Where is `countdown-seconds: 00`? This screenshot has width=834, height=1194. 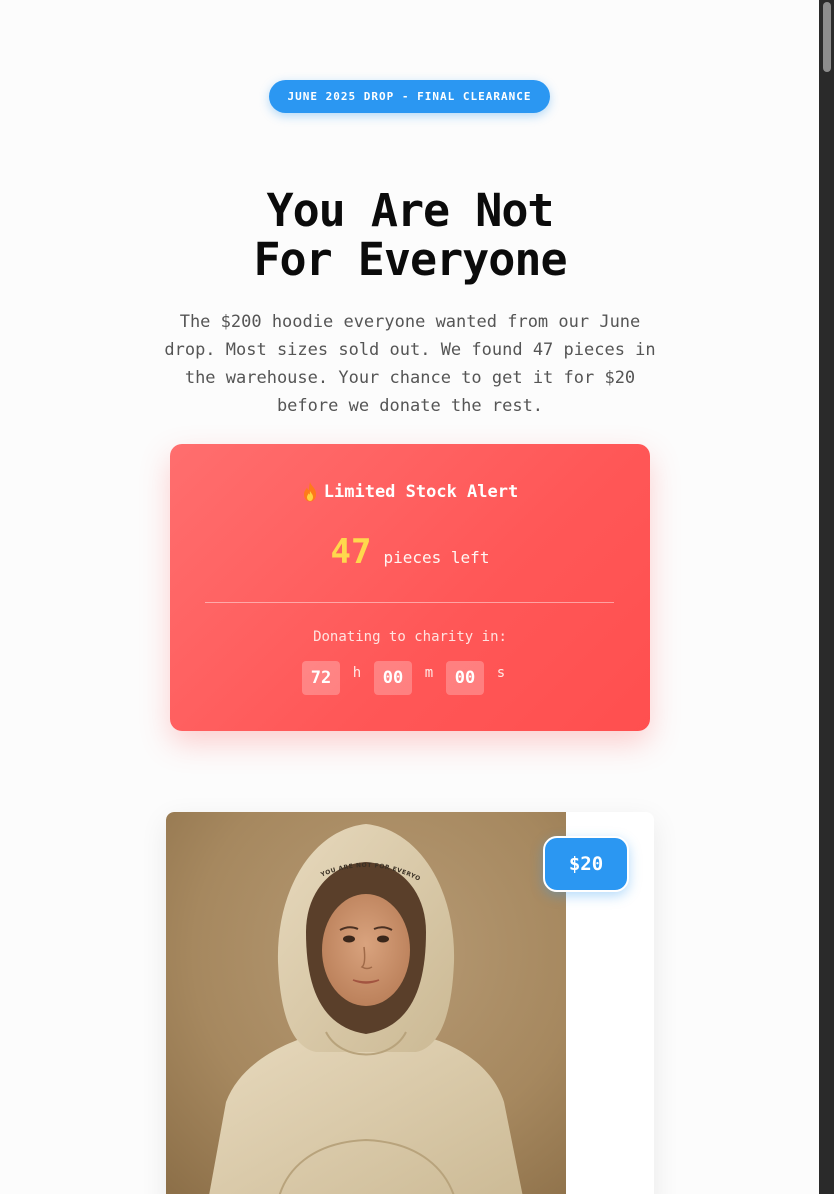
countdown-seconds: 00 is located at coordinates (465, 678).